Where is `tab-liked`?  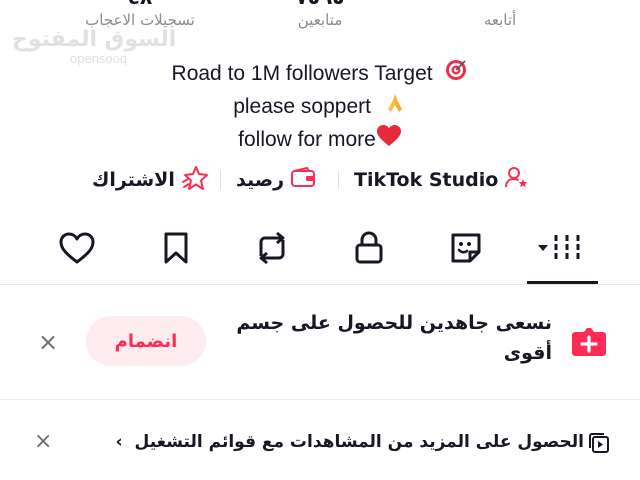 tab-liked is located at coordinates (77, 250).